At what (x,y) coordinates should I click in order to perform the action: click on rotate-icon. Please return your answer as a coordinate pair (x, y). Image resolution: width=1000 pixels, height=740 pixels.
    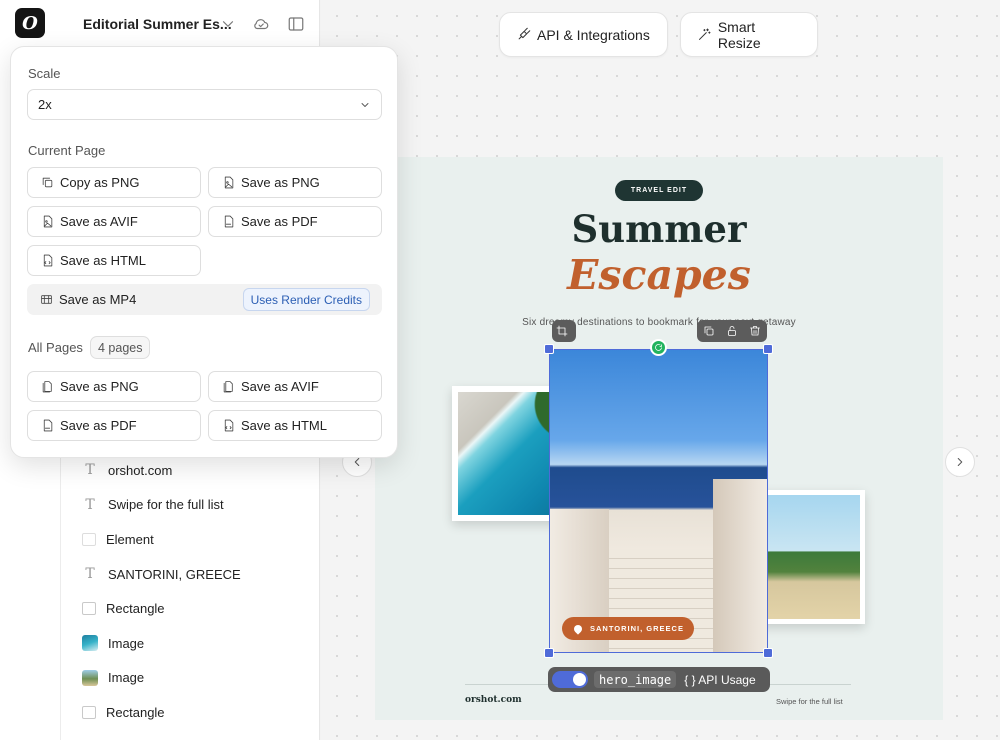
    Looking at the image, I should click on (658, 347).